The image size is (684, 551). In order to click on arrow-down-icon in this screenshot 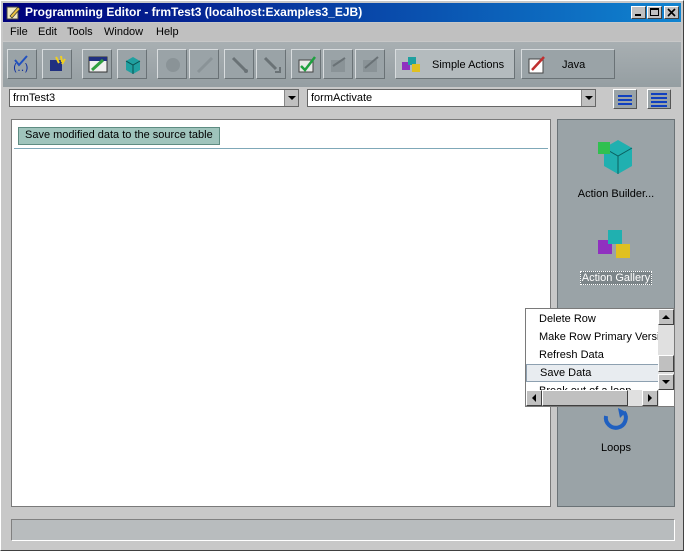, I will do `click(666, 382)`.